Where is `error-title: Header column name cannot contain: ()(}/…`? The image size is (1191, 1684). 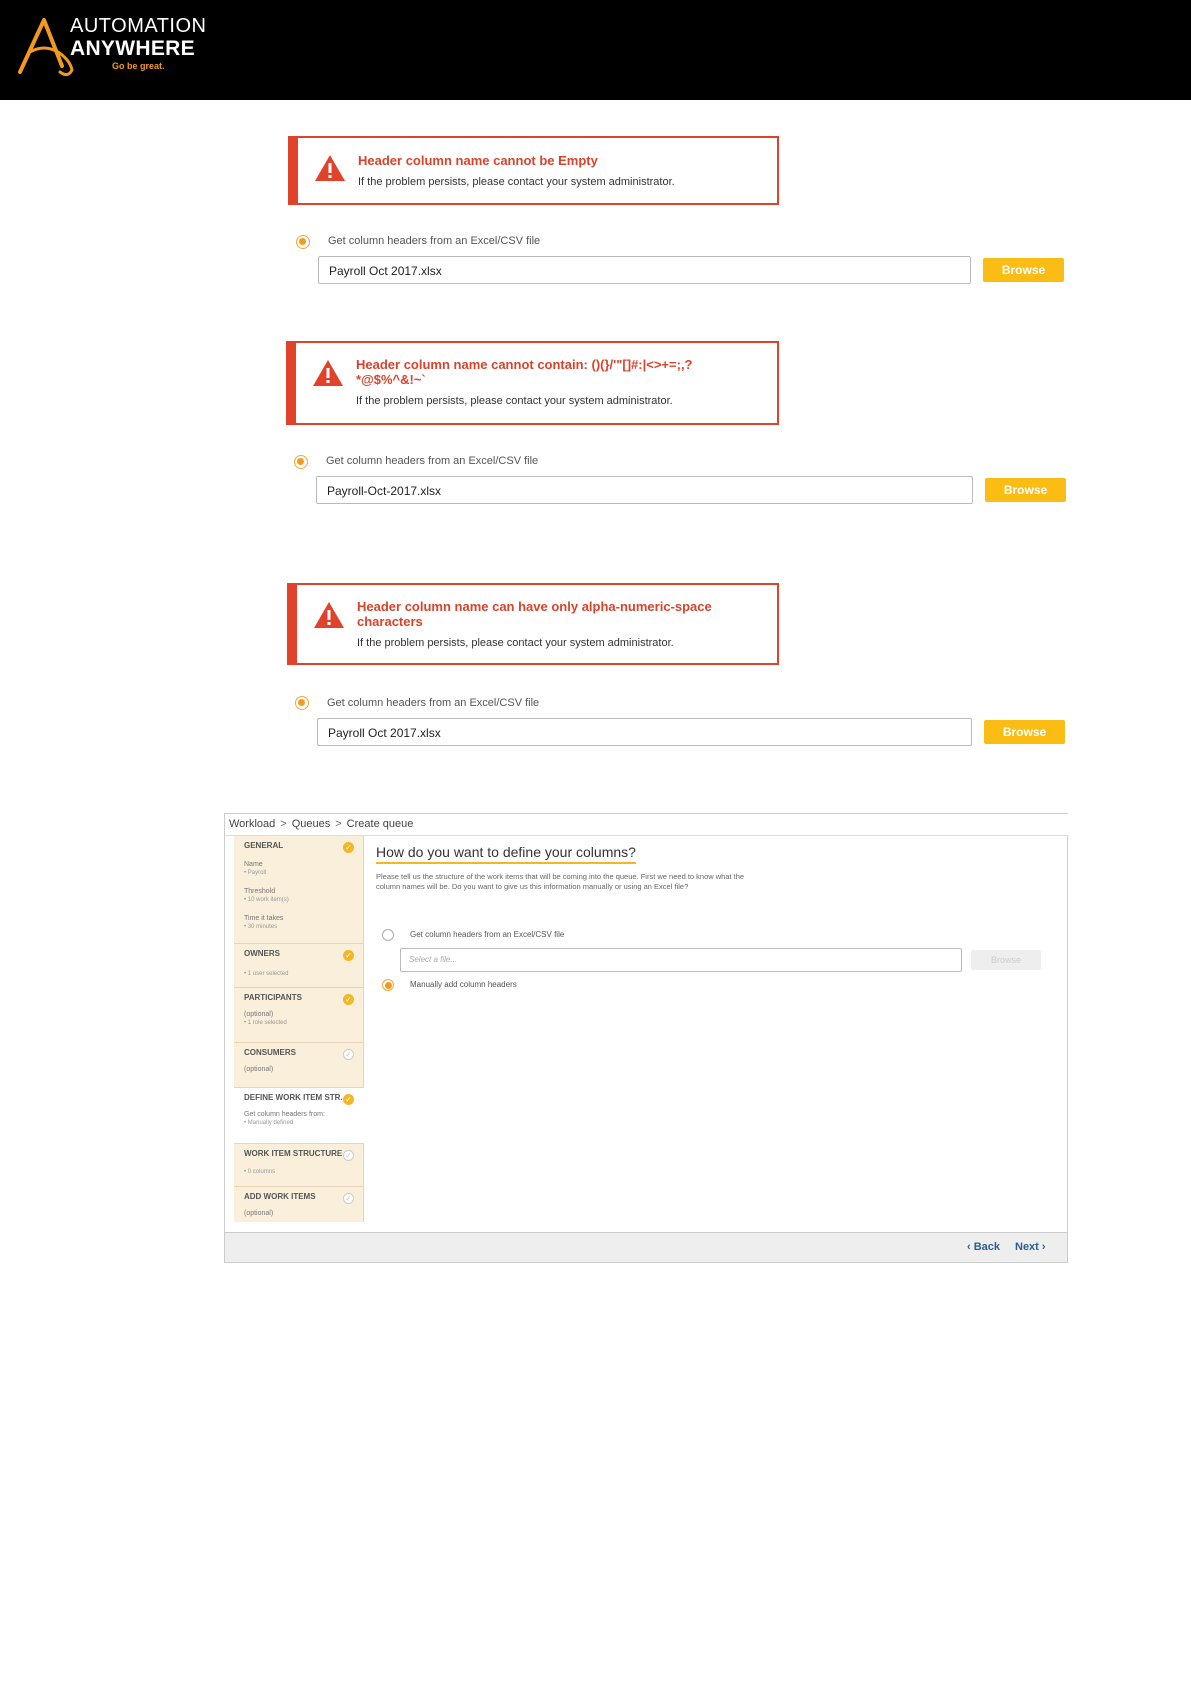 error-title: Header column name cannot contain: ()(}/… is located at coordinates (524, 372).